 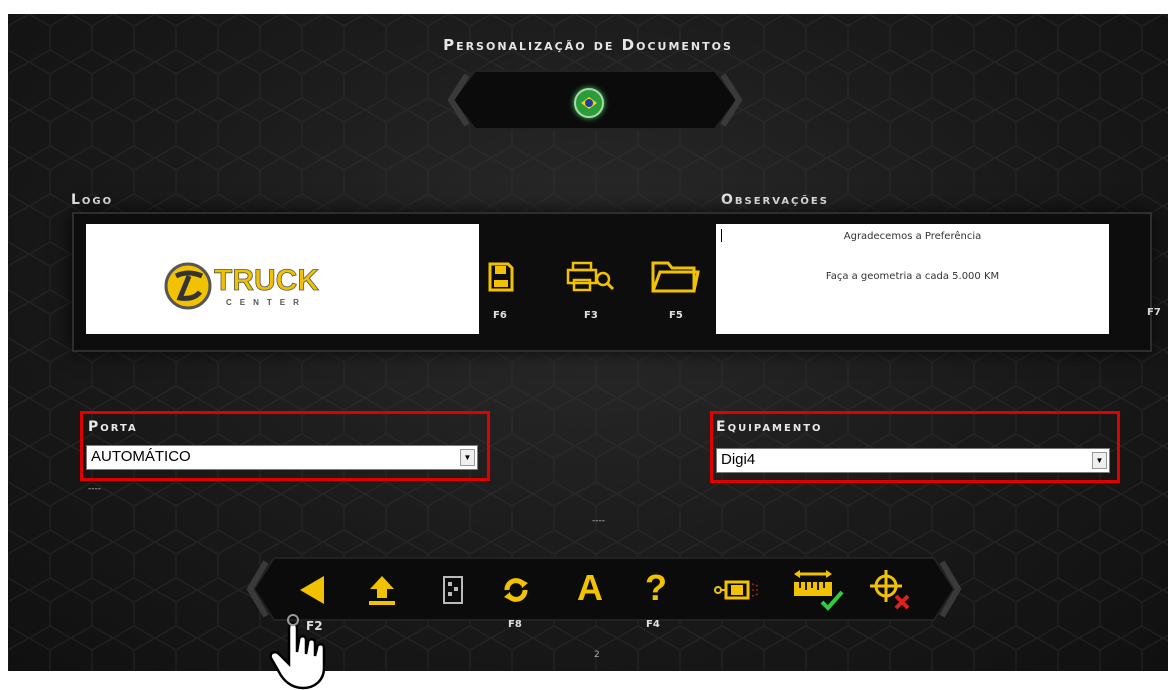 I want to click on folder-open-icon, so click(x=675, y=276).